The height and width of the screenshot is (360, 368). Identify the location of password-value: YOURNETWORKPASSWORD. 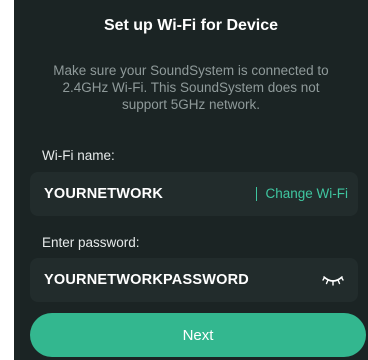
(146, 280).